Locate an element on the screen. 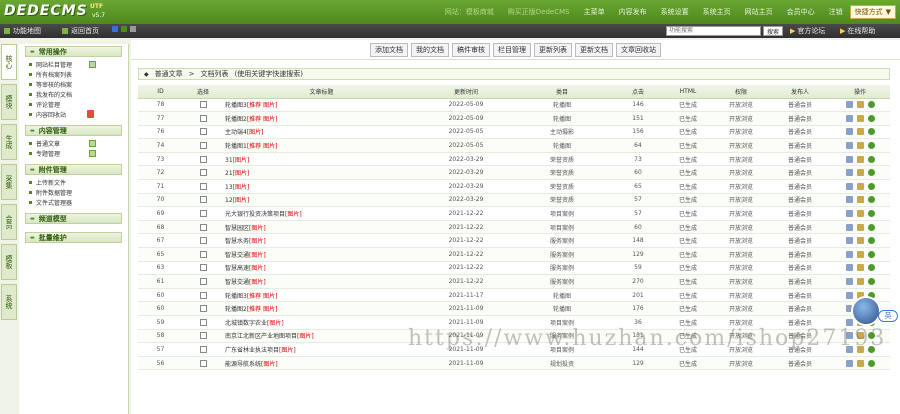 Image resolution: width=900 pixels, height=414 pixels. assistant-avatar is located at coordinates (866, 311).